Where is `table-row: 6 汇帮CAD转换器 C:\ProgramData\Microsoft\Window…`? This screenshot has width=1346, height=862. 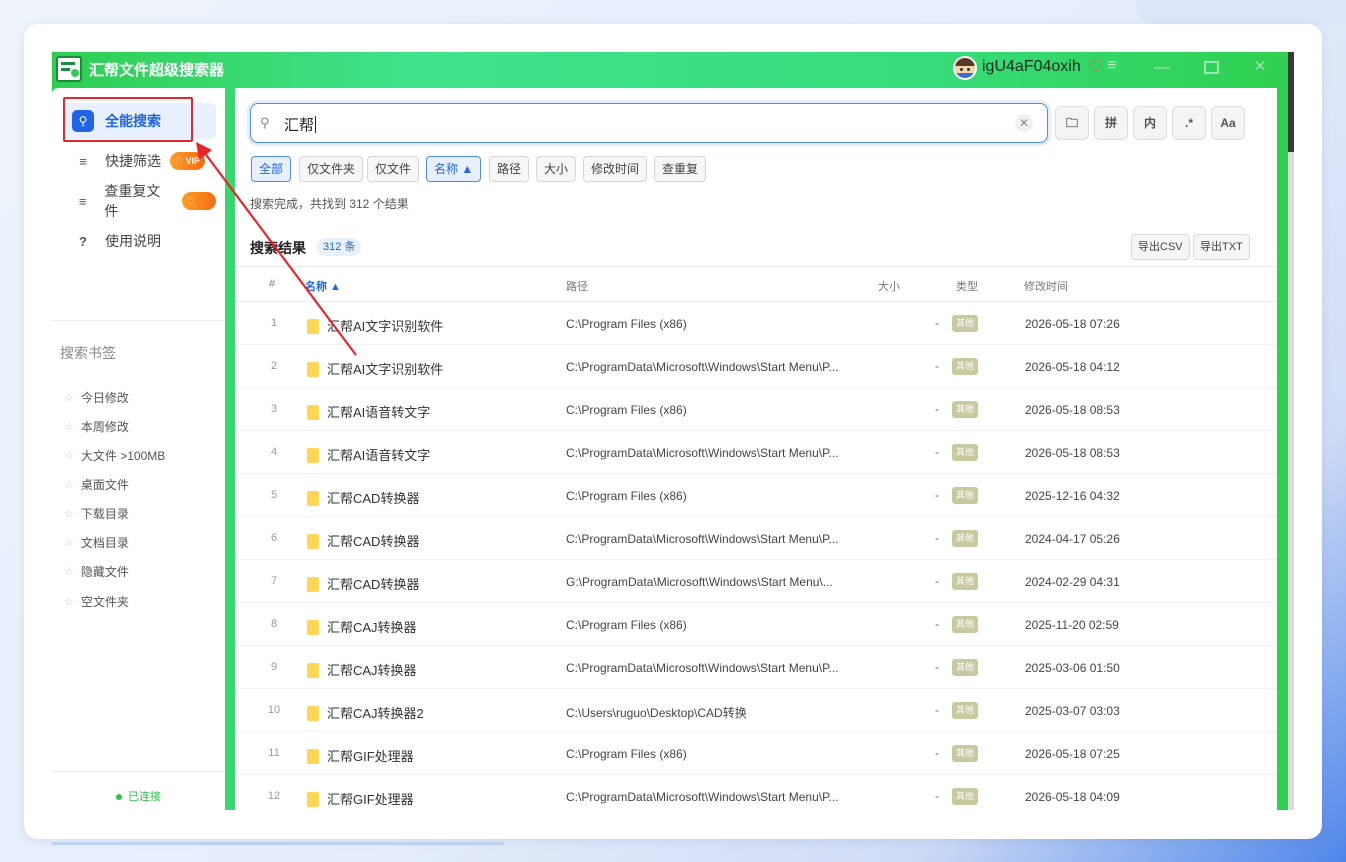
table-row: 6 汇帮CAD转换器 C:\ProgramData\Microsoft\Window… is located at coordinates (756, 538).